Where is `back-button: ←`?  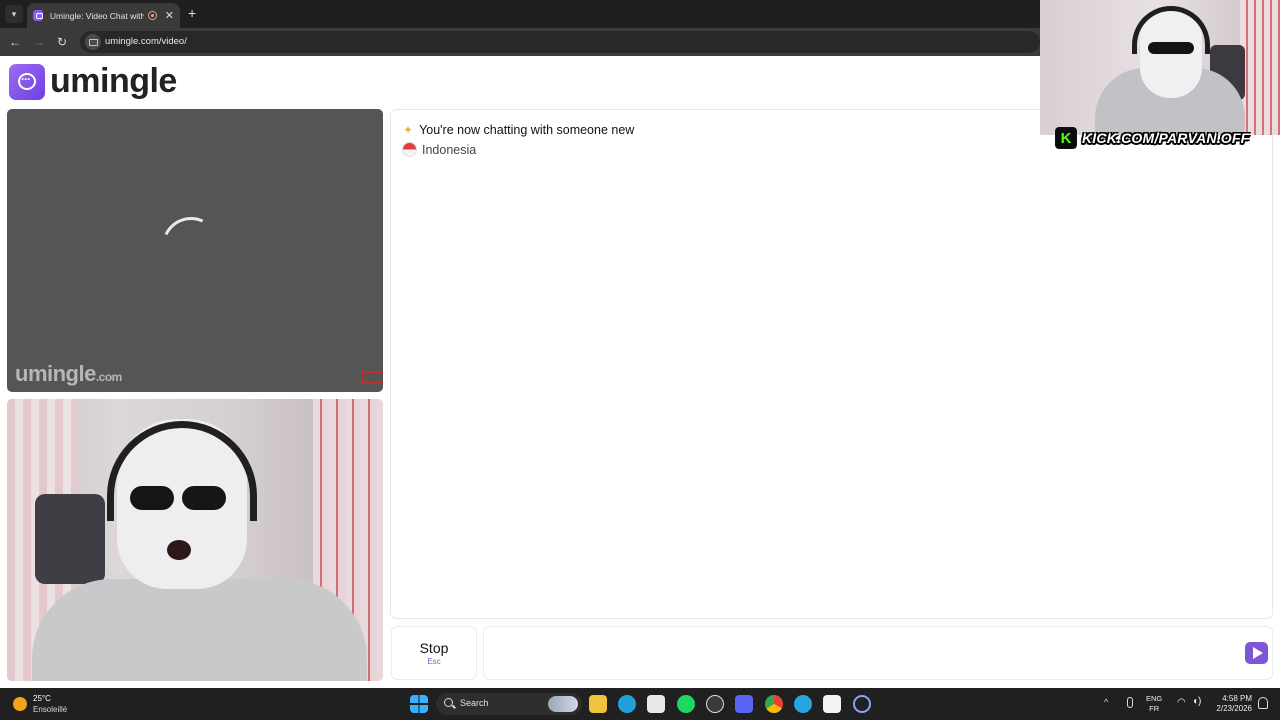 back-button: ← is located at coordinates (15, 42).